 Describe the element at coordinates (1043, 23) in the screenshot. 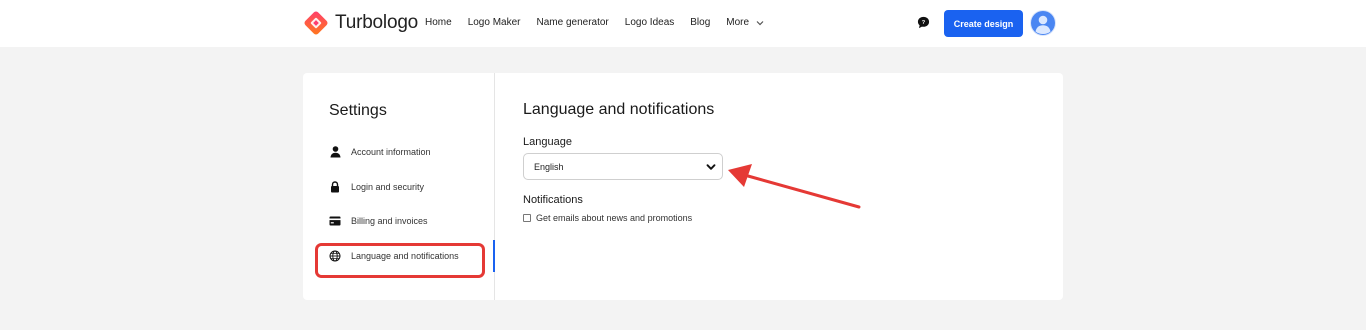

I see `user-avatar-icon` at that location.